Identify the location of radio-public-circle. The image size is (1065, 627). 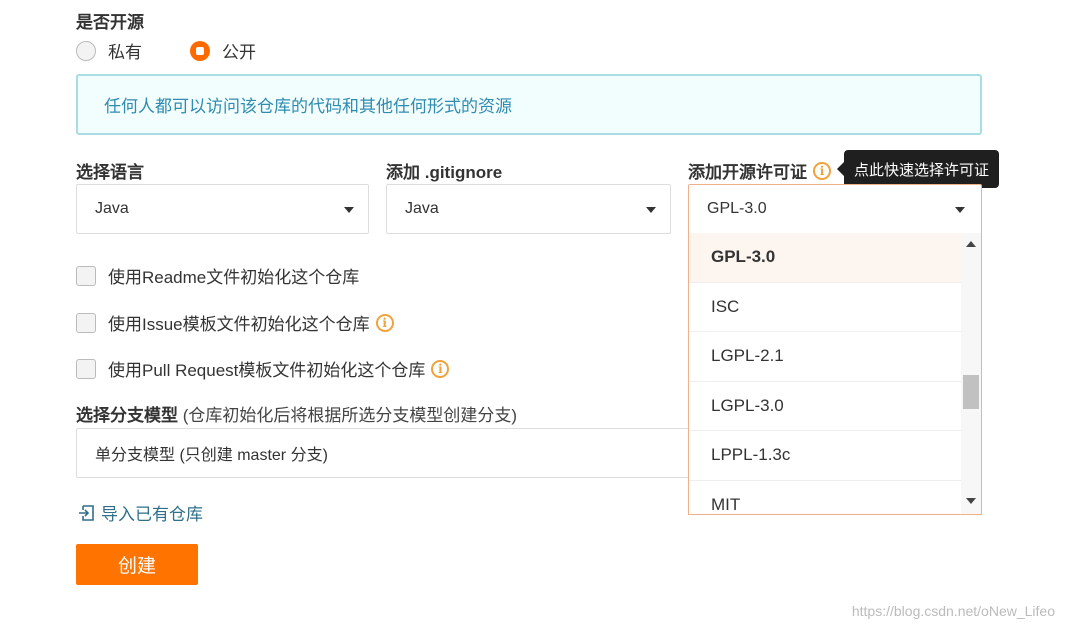
(200, 50).